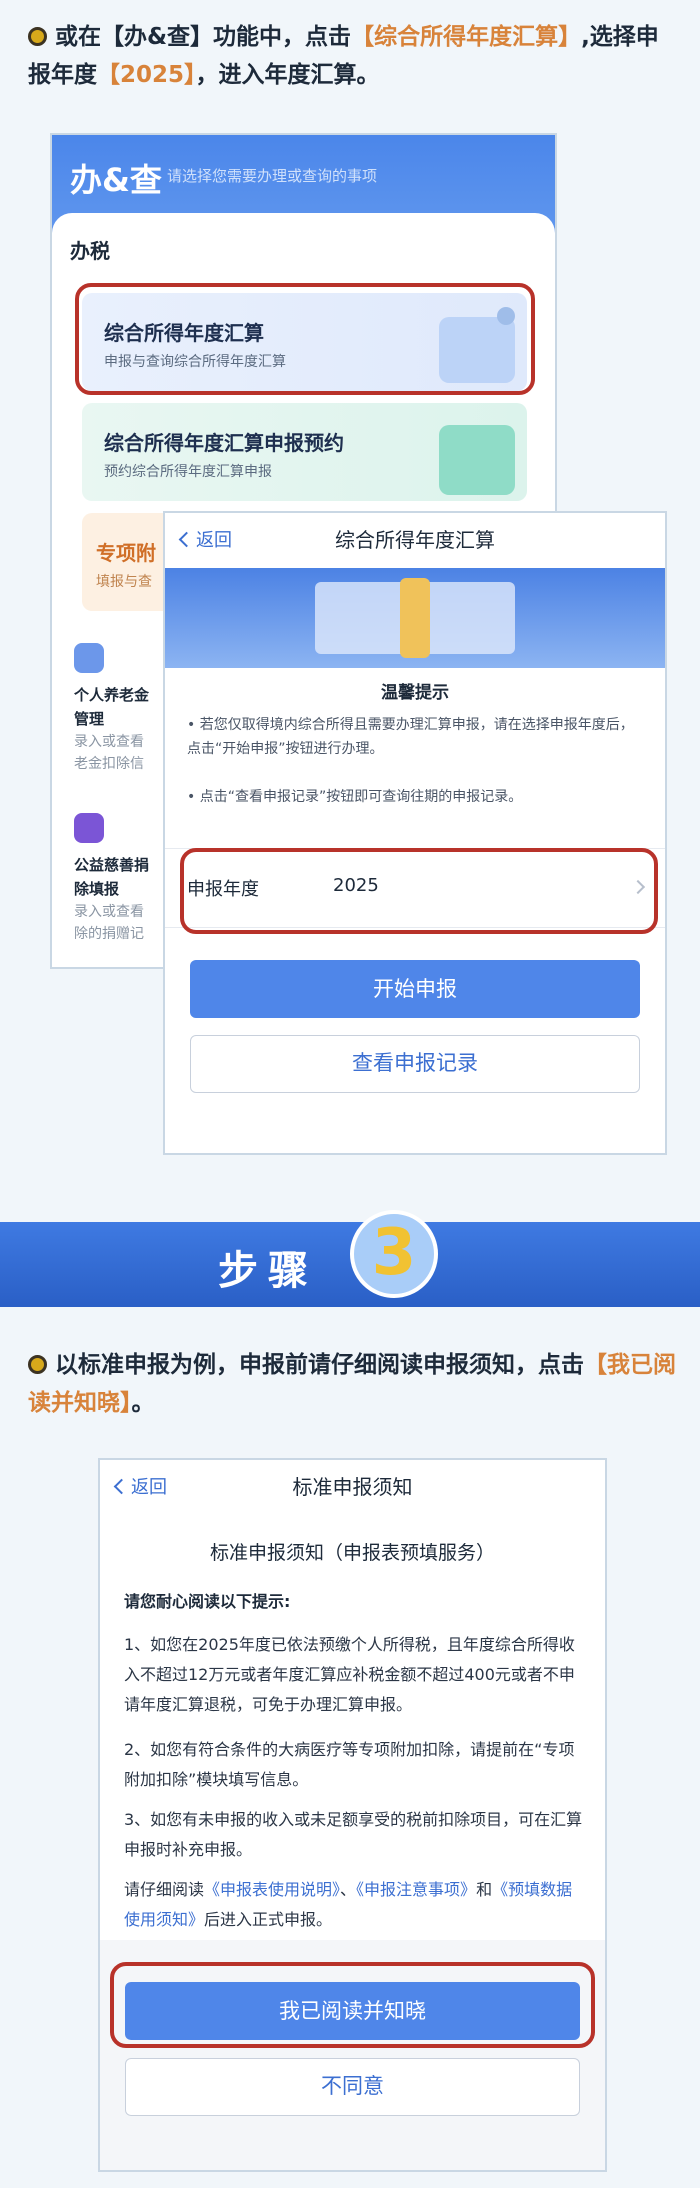 The width and height of the screenshot is (700, 2188). Describe the element at coordinates (224, 443) in the screenshot. I see `card-title: 综合所得年度汇算申报预约` at that location.